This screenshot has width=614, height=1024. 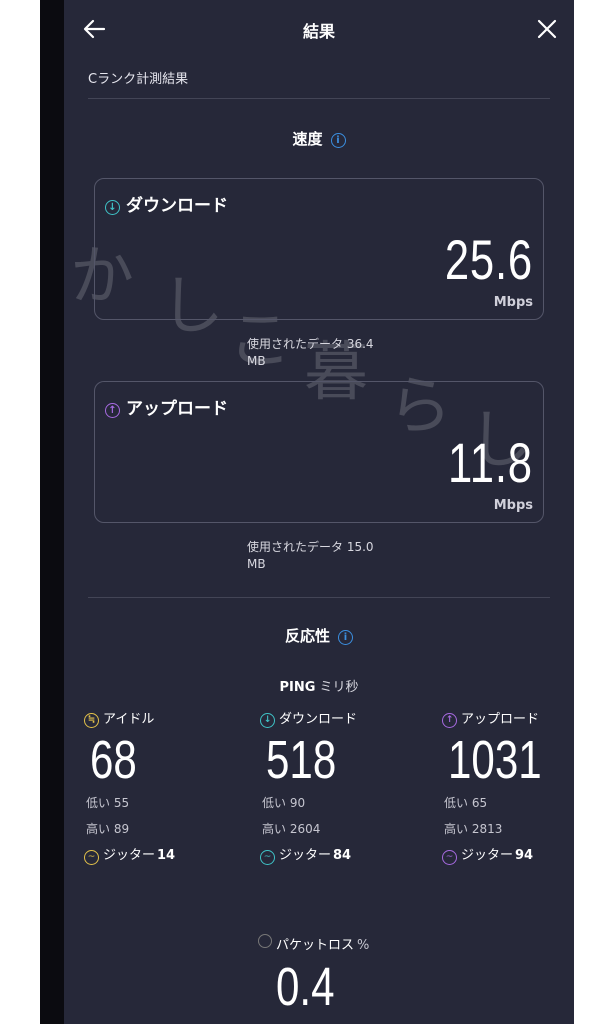 What do you see at coordinates (466, 803) in the screenshot?
I see `ping-upload-low: 低い 65` at bounding box center [466, 803].